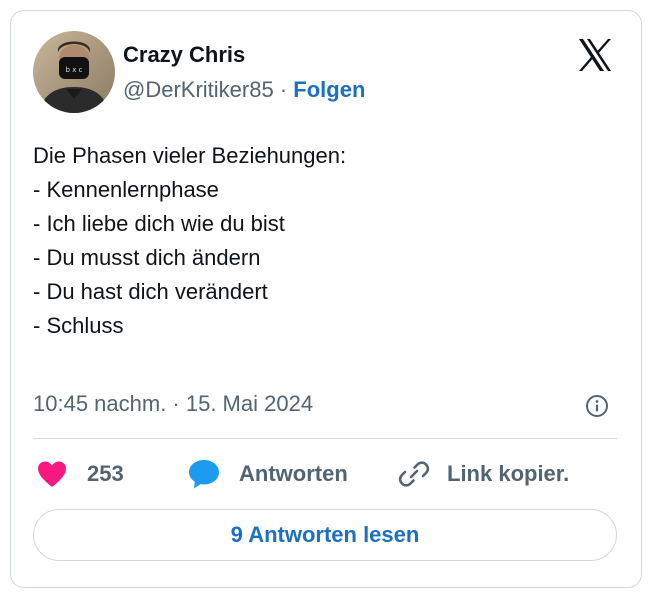 The height and width of the screenshot is (598, 652). I want to click on x-logo-icon, so click(595, 55).